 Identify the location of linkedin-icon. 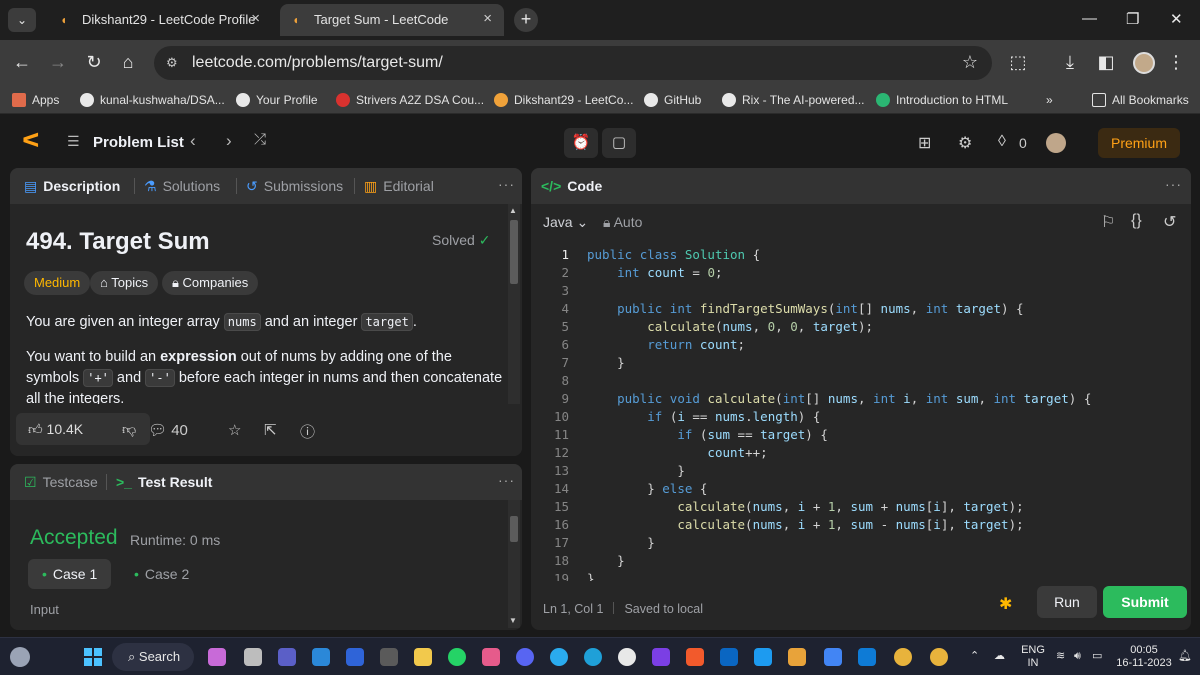
(729, 657).